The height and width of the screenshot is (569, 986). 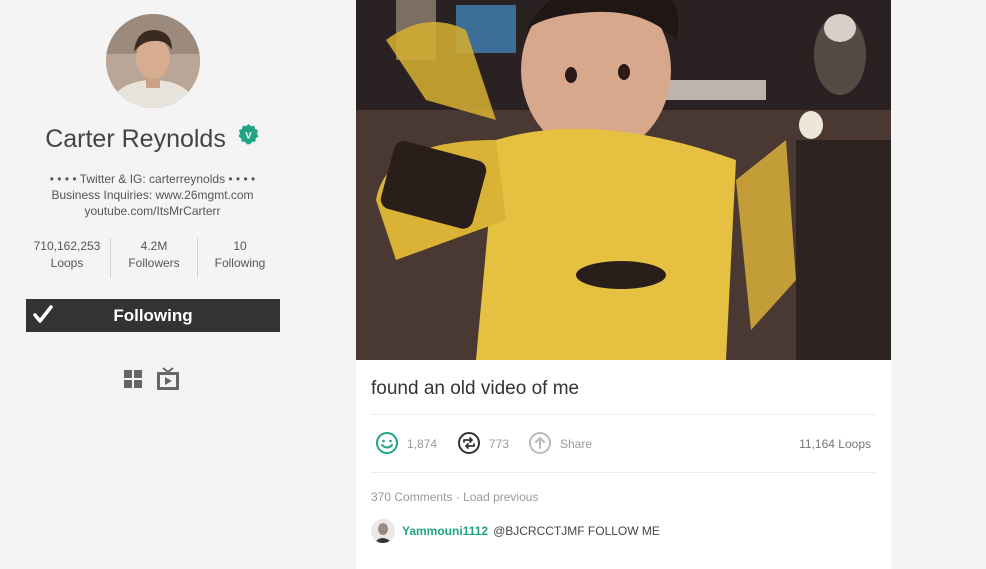 What do you see at coordinates (152, 211) in the screenshot?
I see `bio-line-youtube: youtube.com/ItsMrCarterr` at bounding box center [152, 211].